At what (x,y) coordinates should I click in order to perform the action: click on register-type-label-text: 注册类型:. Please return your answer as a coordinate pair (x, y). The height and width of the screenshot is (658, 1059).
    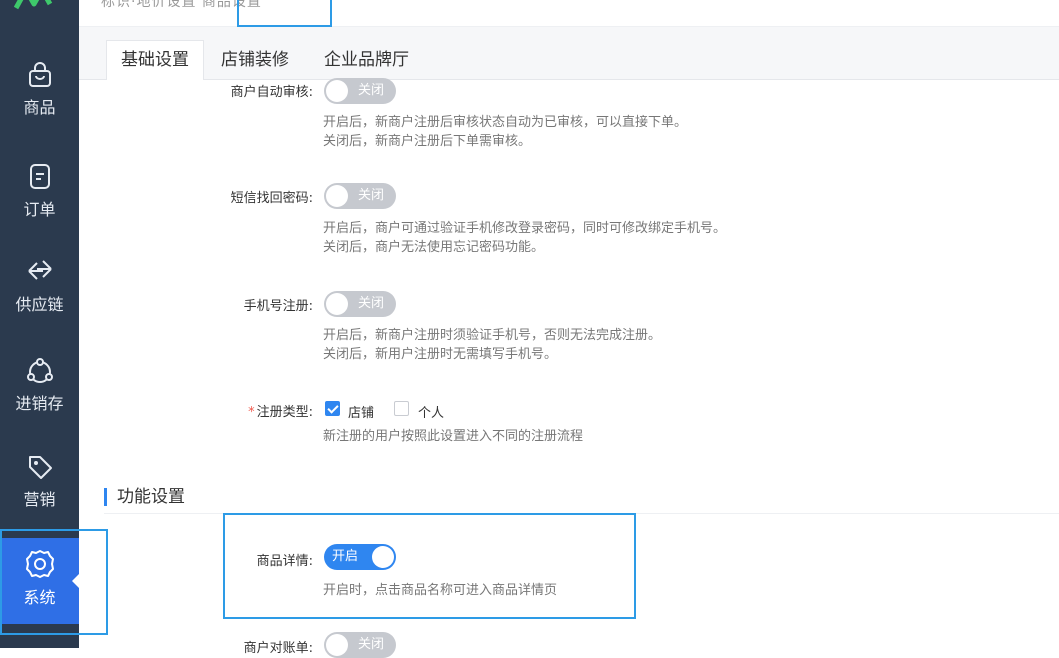
    Looking at the image, I should click on (284, 412).